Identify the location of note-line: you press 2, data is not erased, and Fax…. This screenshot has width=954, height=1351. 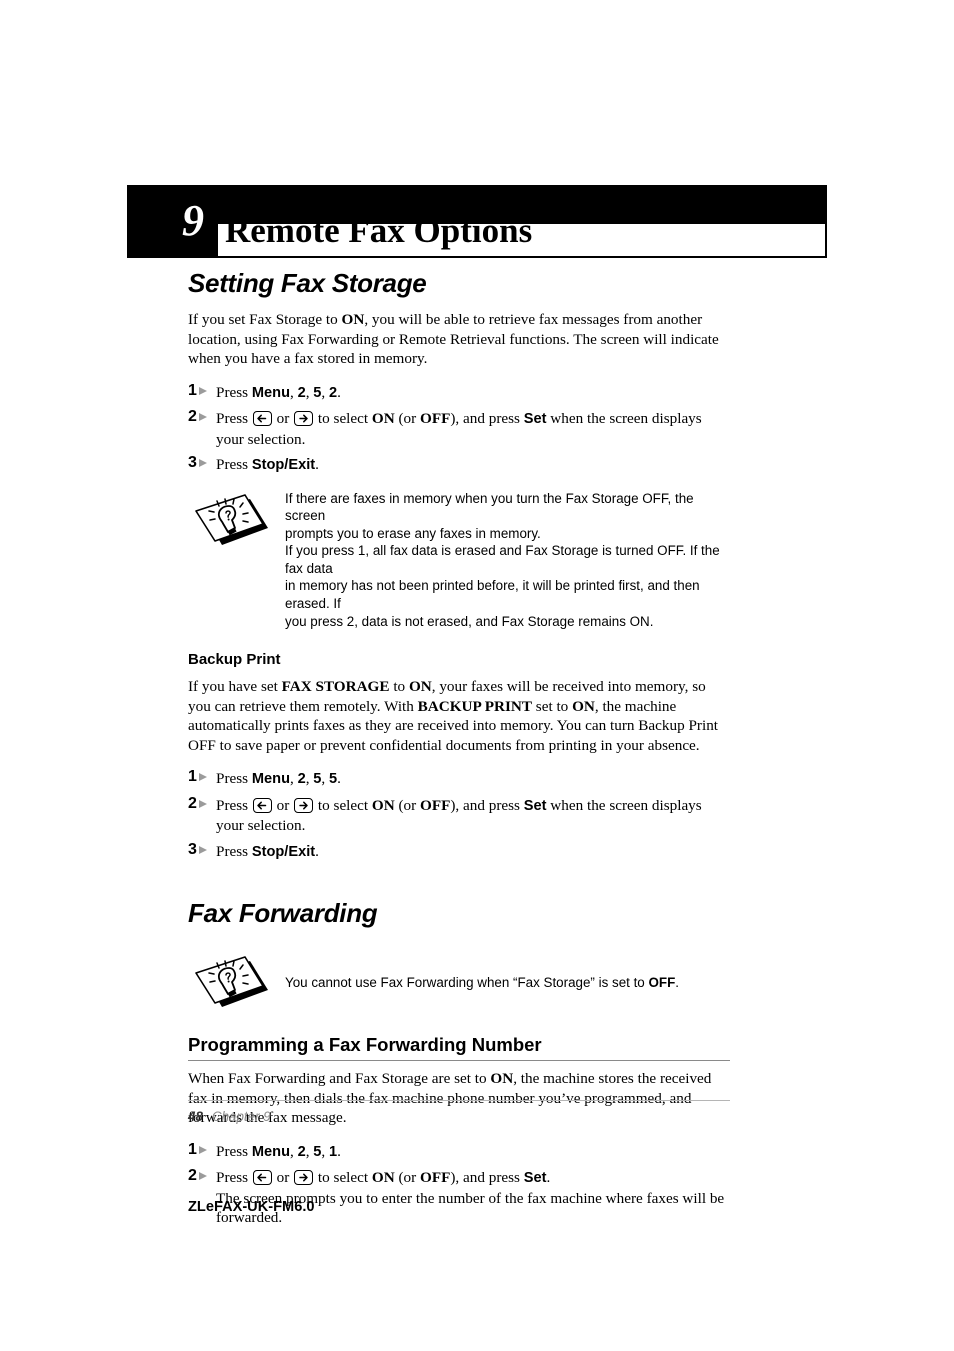
(469, 621).